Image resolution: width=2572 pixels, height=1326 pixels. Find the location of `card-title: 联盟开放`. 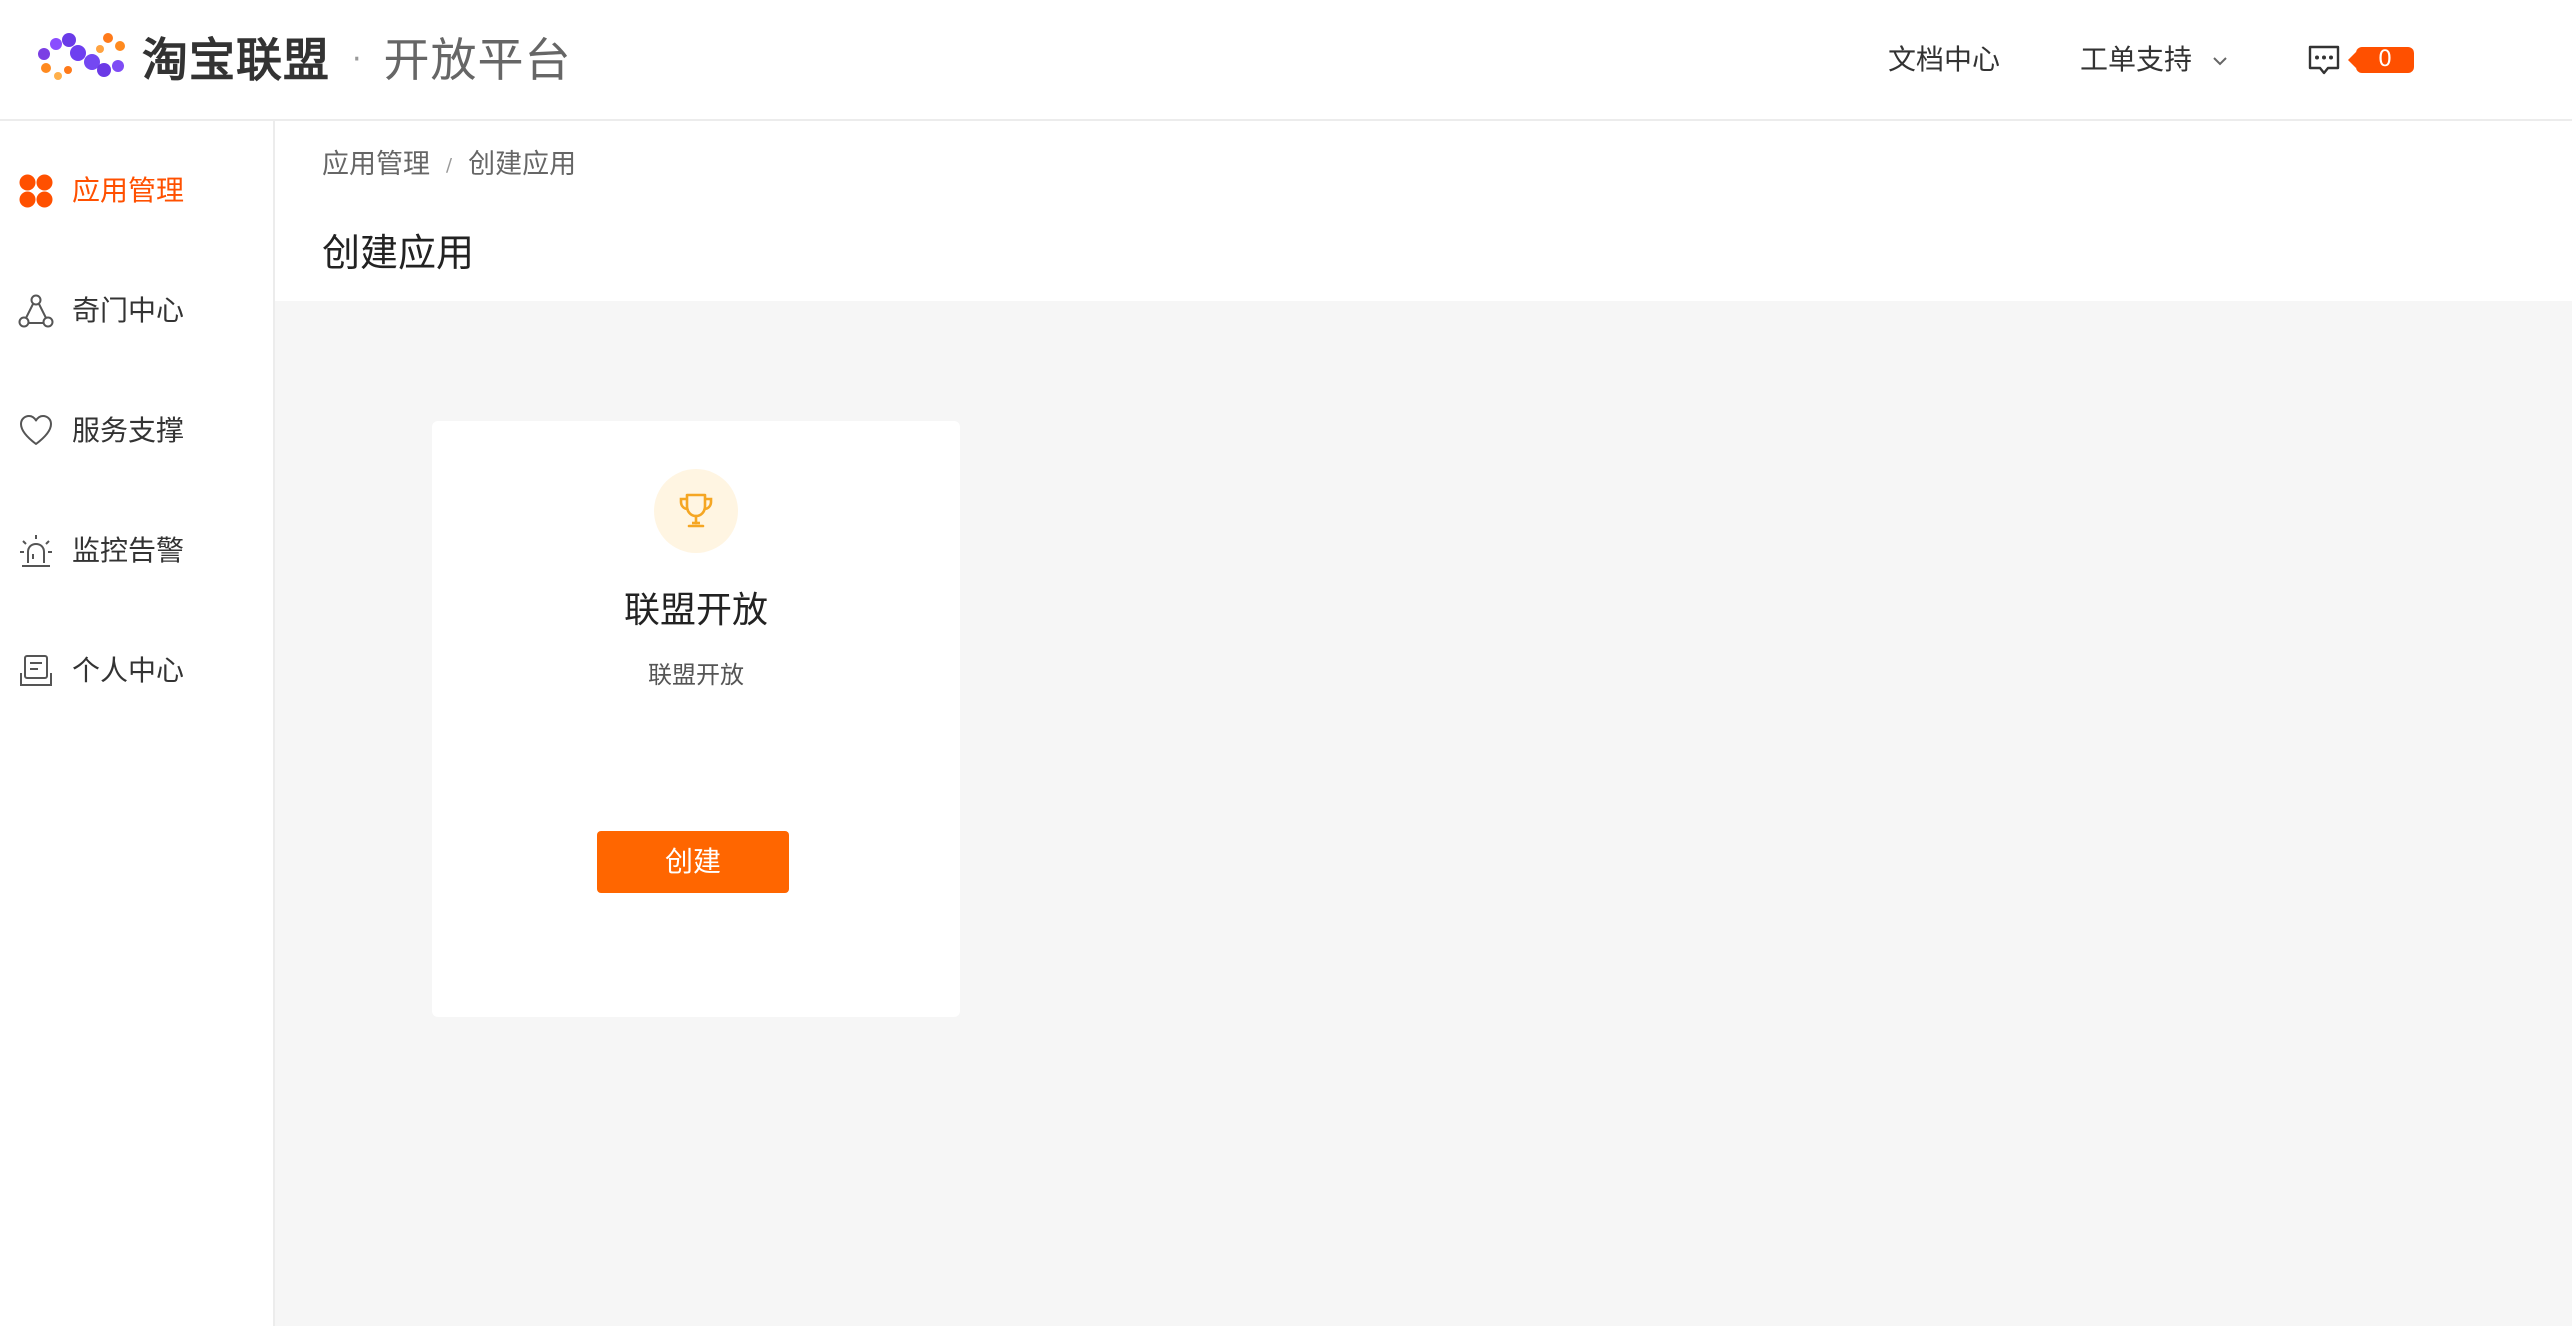

card-title: 联盟开放 is located at coordinates (695, 610).